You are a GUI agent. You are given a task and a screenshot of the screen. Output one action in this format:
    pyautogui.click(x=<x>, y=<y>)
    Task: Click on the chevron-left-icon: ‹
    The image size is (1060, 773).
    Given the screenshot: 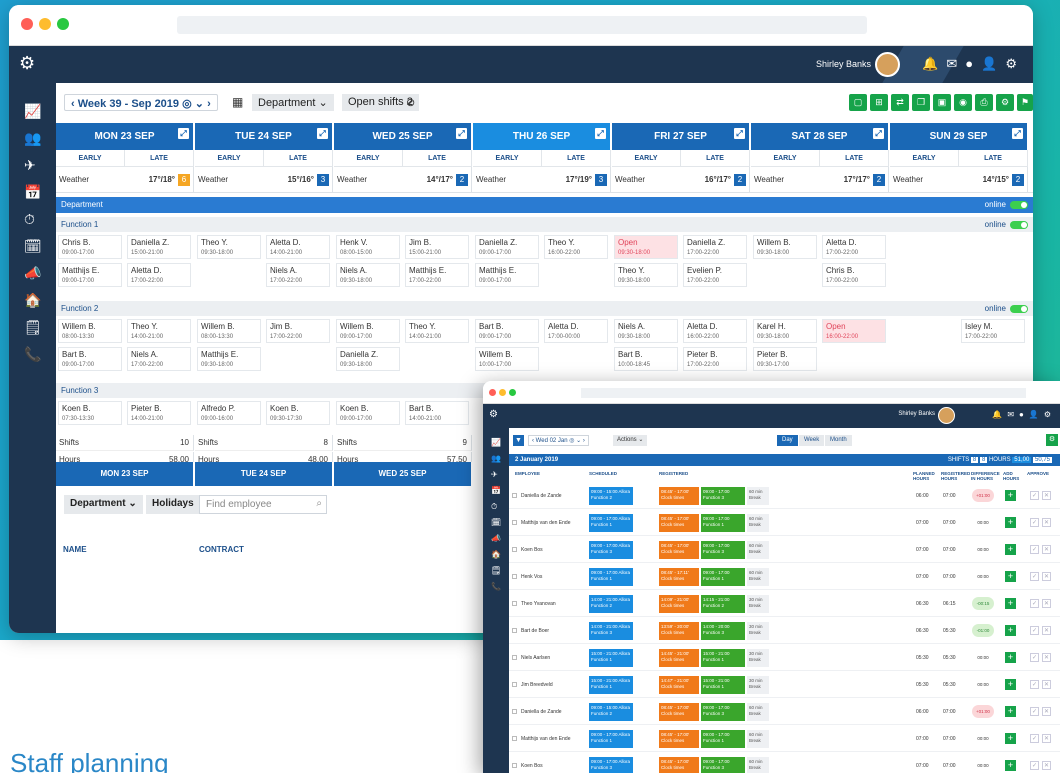 What is the action you would take?
    pyautogui.click(x=73, y=104)
    